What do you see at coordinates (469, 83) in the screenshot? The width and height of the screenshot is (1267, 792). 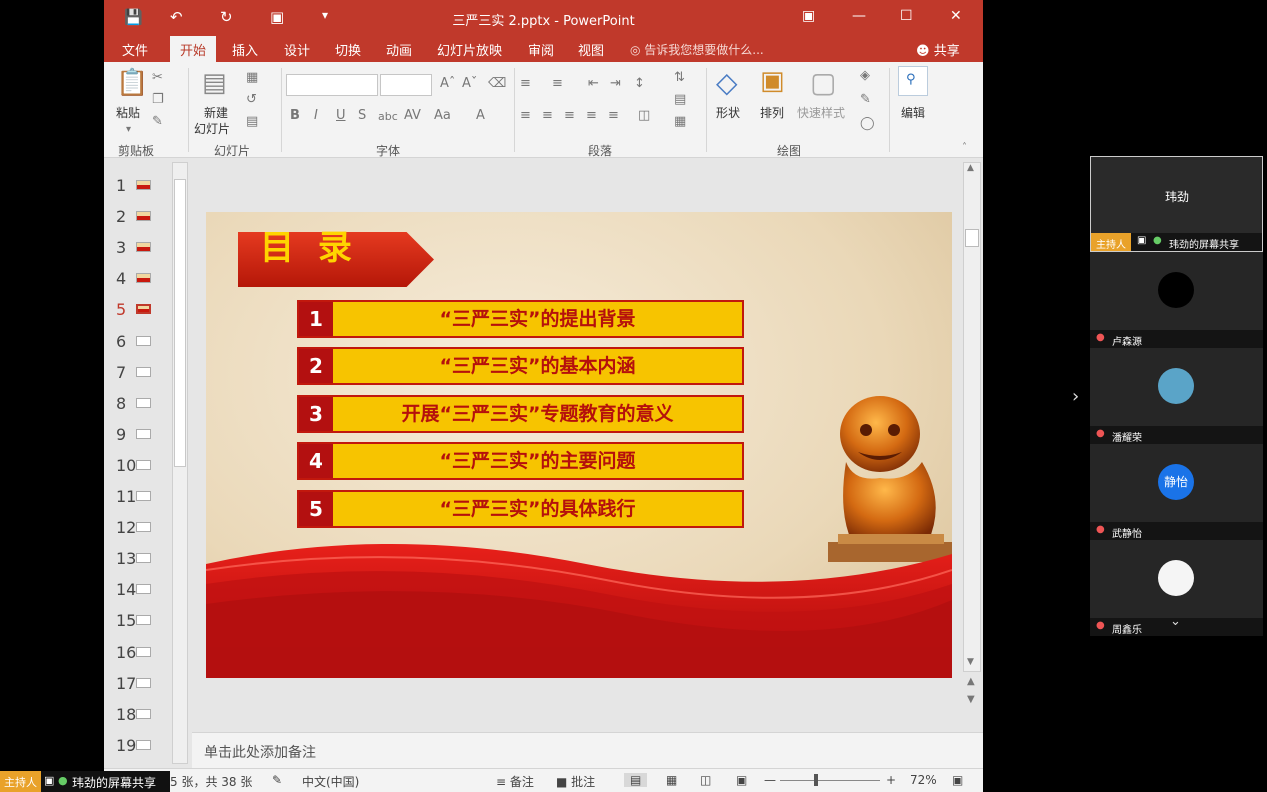 I see `shrink-font-icon: Aˇ` at bounding box center [469, 83].